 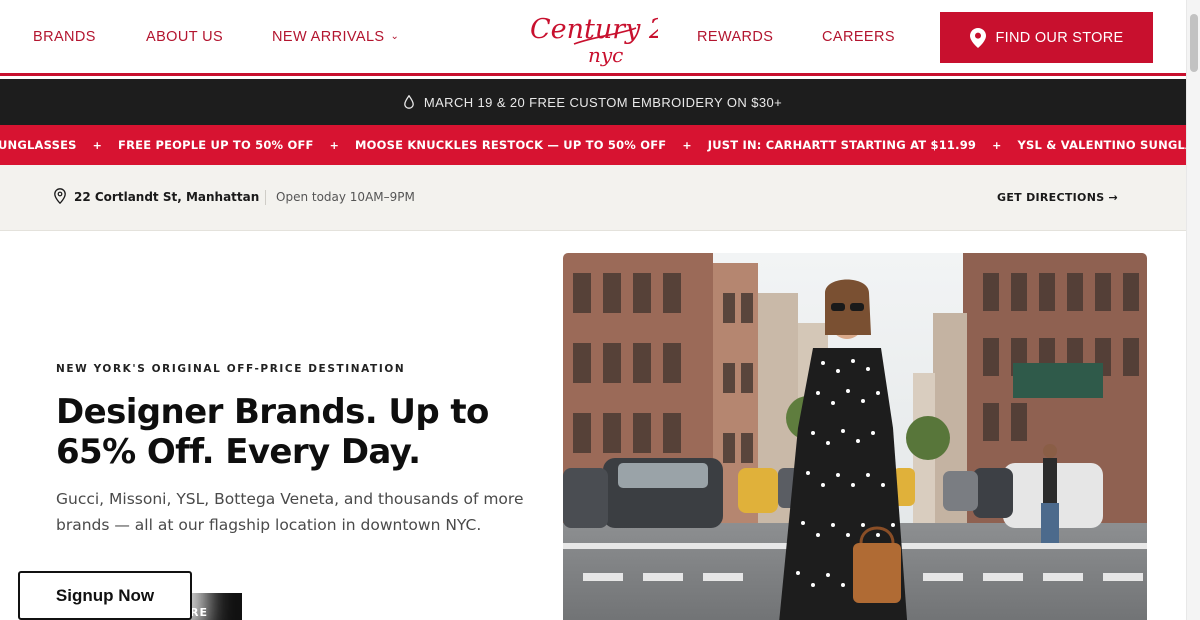 I want to click on store-address: 22 Cortlandt St, Manhattan, so click(x=167, y=197).